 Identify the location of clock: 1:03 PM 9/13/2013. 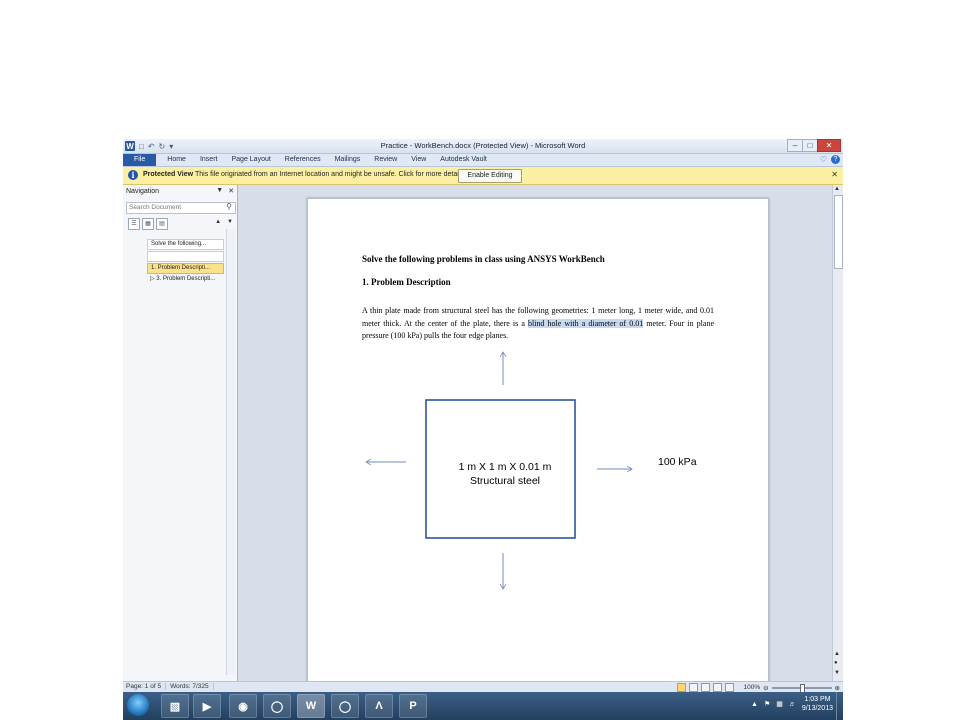
(817, 704).